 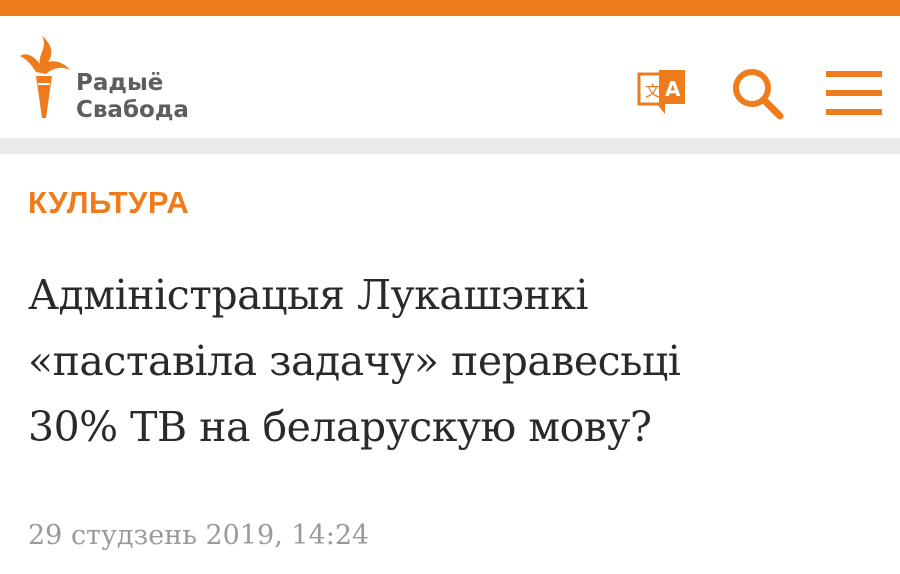 I want to click on headline-line-1: Адміністрацыя Лукашэнкі, so click(x=308, y=295).